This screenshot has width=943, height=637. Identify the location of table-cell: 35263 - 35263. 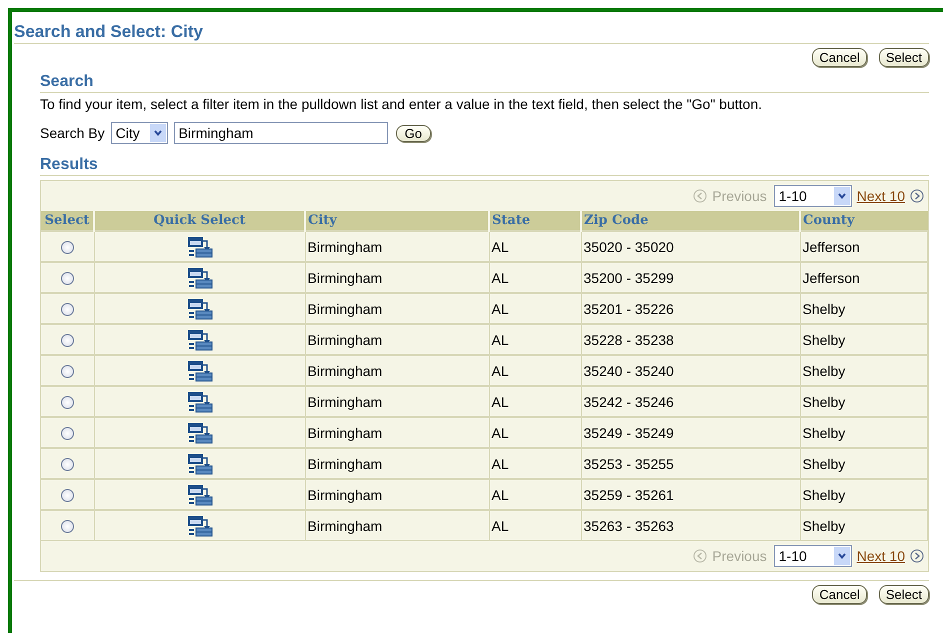
(690, 525).